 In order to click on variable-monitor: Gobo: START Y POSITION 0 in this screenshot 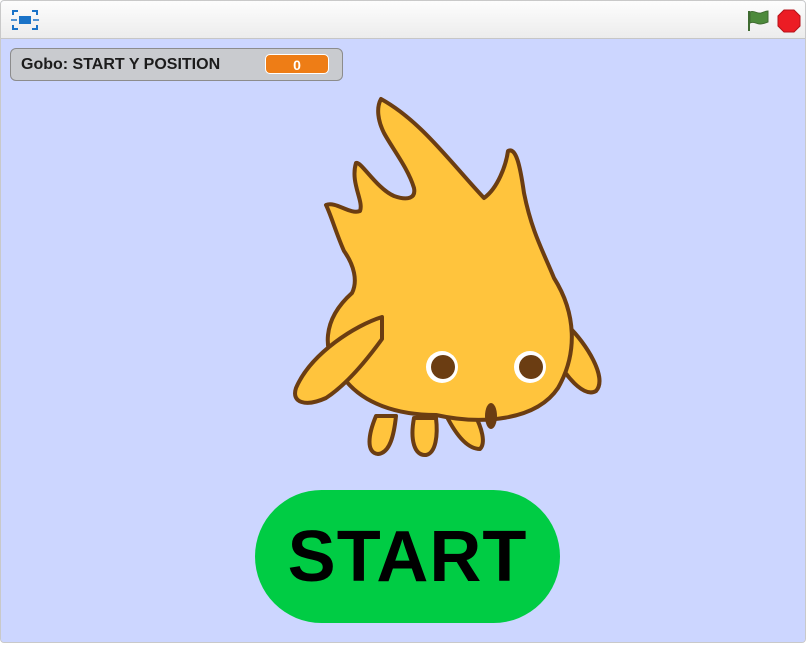, I will do `click(176, 64)`.